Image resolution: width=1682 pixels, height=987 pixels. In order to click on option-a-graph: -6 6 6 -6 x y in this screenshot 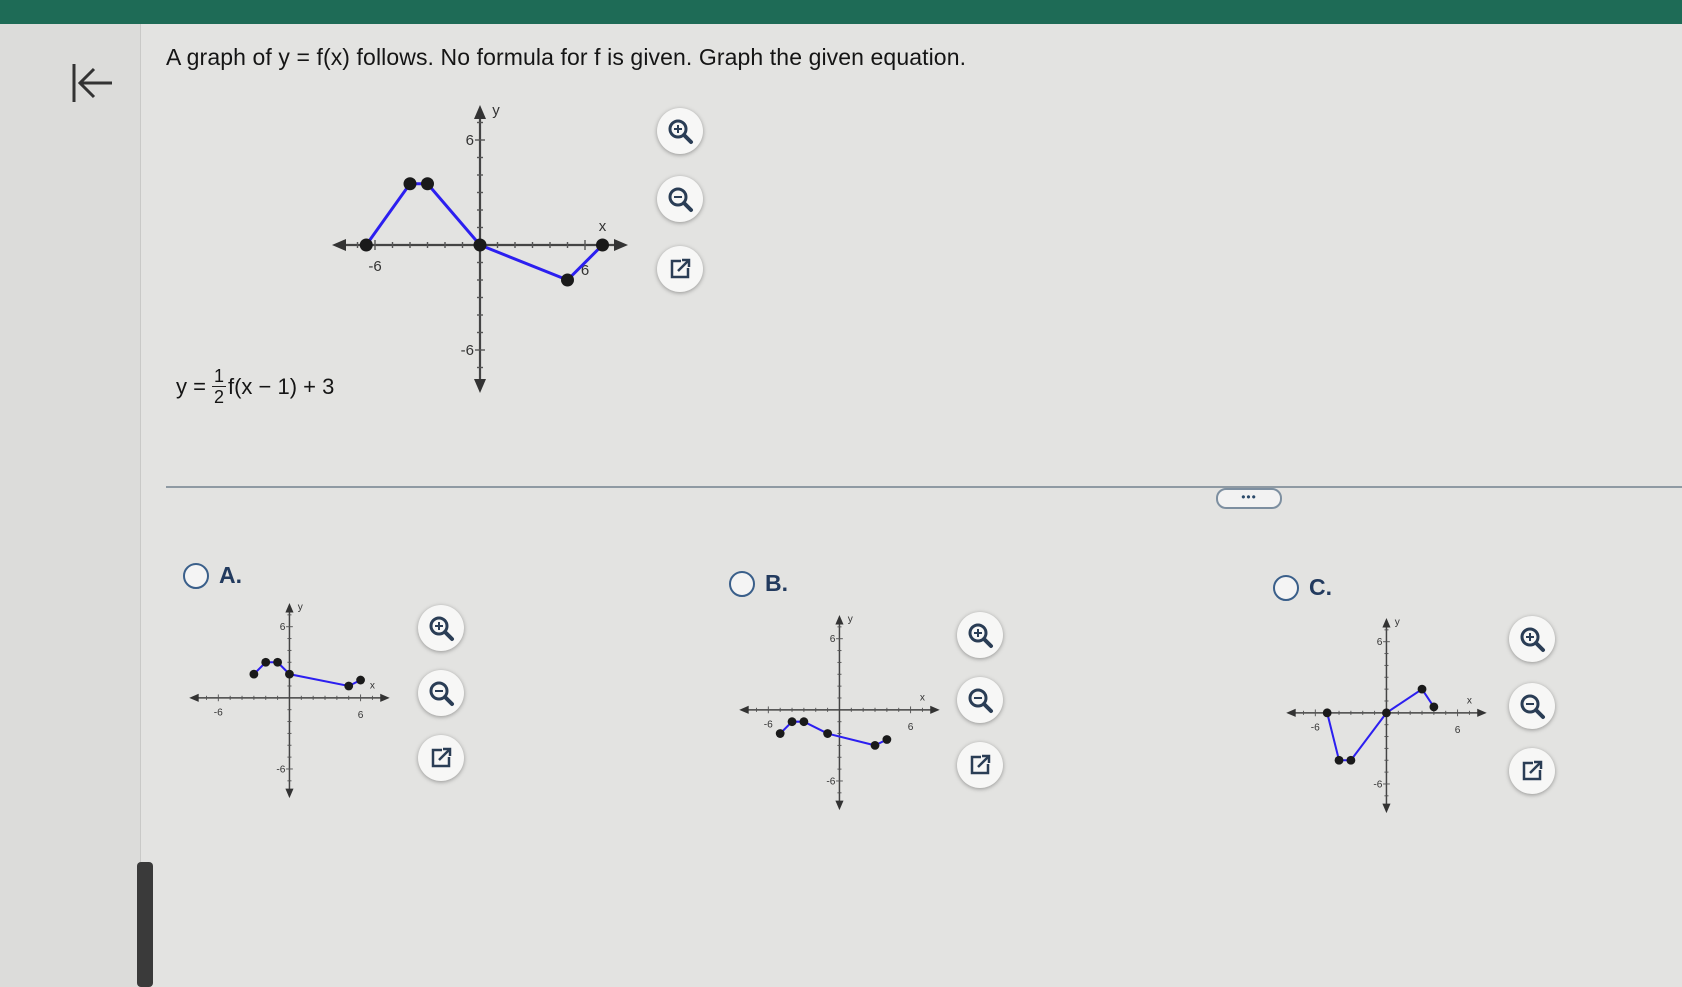, I will do `click(289, 700)`.